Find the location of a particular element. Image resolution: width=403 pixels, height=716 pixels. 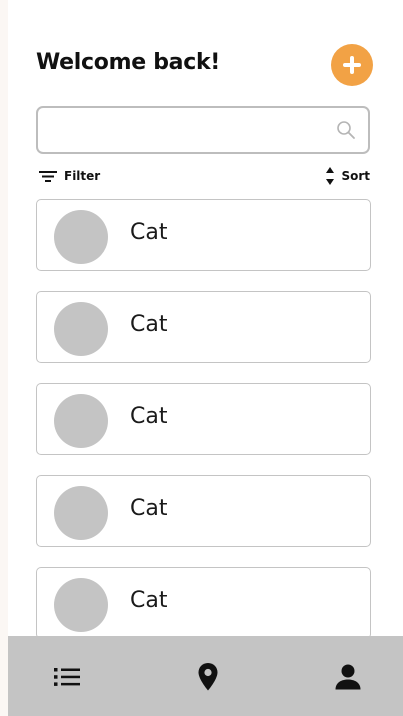

person-icon is located at coordinates (348, 677).